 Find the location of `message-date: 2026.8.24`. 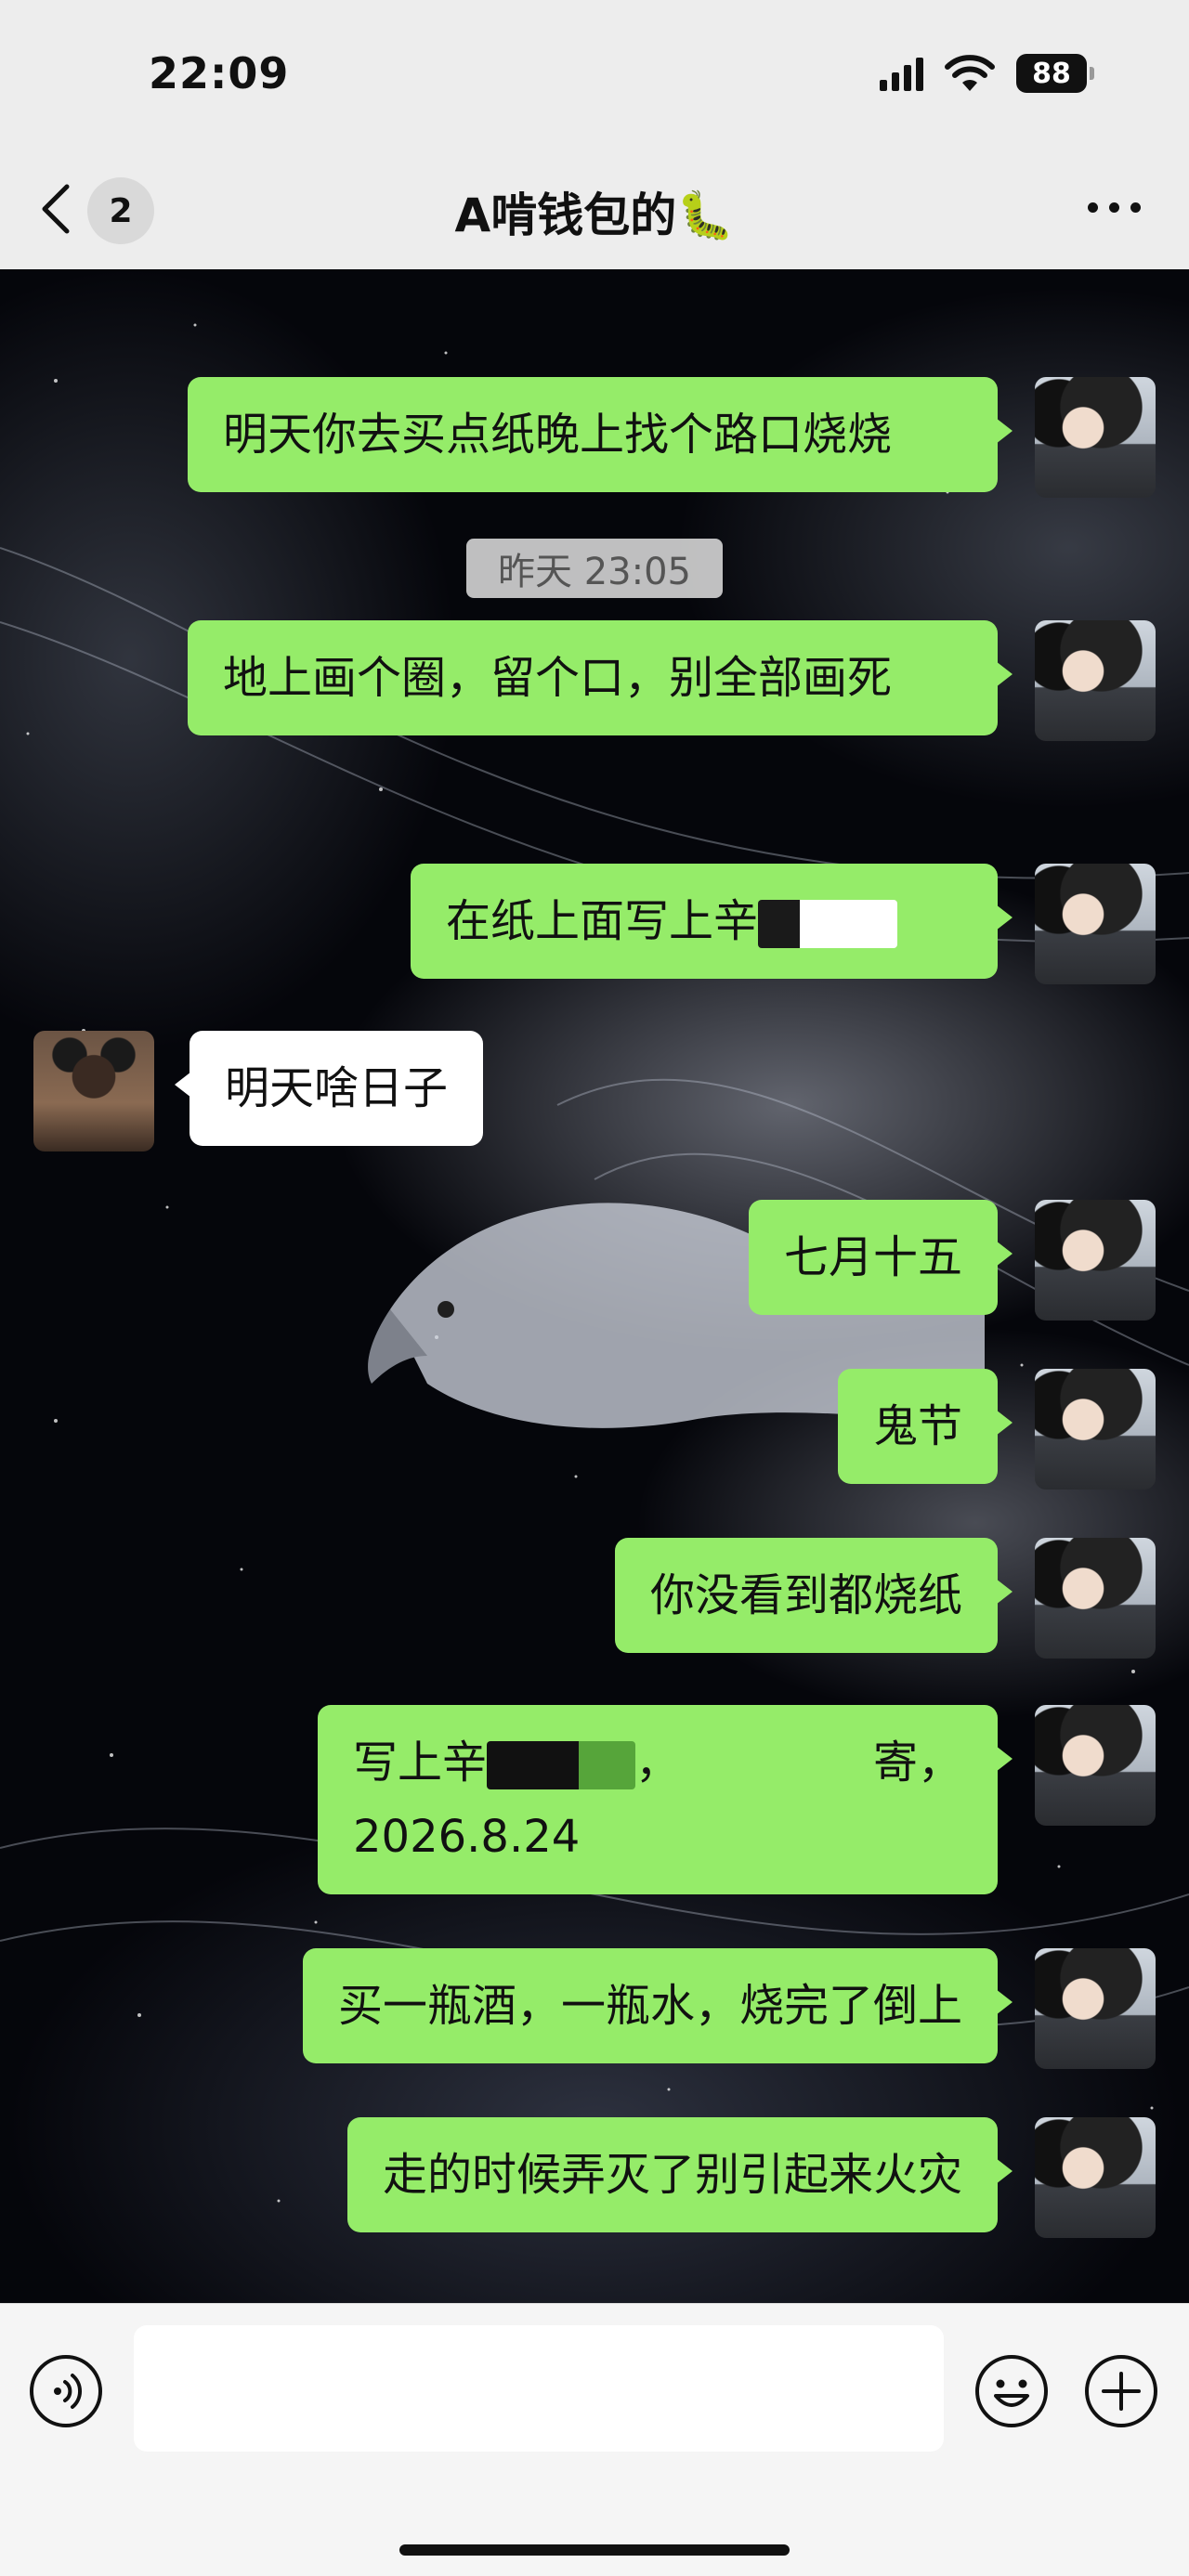

message-date: 2026.8.24 is located at coordinates (467, 1837).